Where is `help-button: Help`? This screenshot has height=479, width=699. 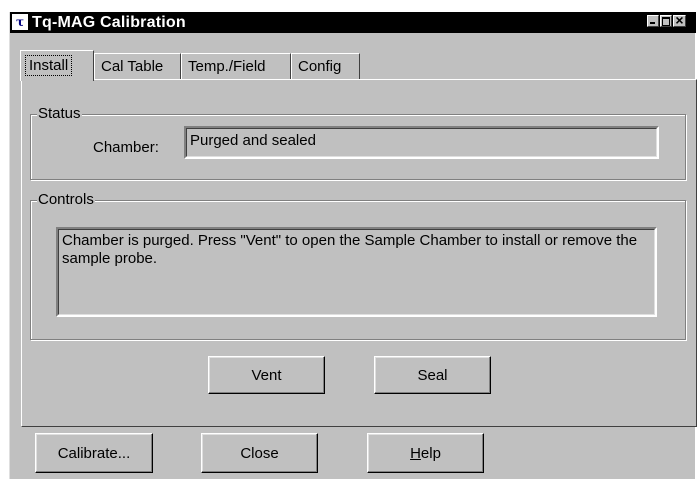 help-button: Help is located at coordinates (425, 453).